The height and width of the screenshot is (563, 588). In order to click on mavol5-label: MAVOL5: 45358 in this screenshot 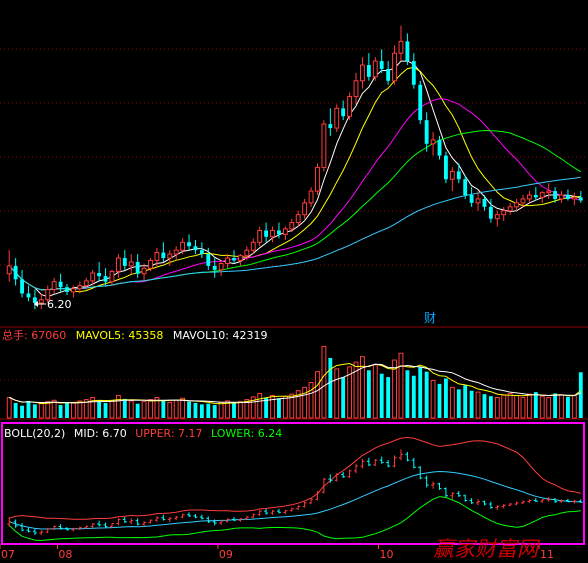, I will do `click(120, 335)`.